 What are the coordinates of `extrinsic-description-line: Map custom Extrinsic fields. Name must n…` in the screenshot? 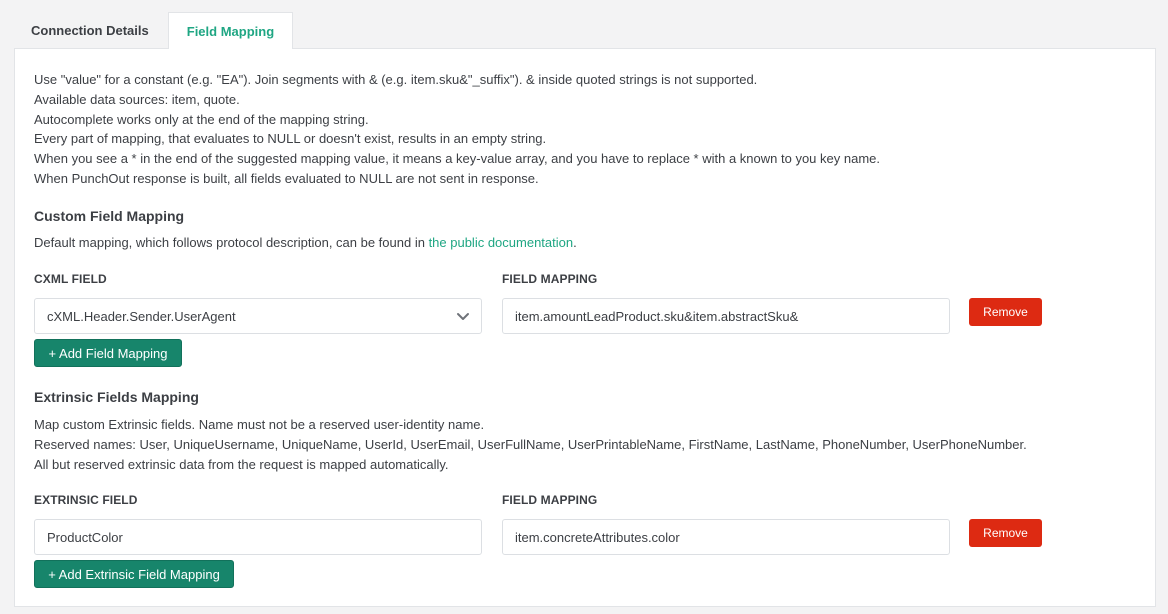 It's located at (259, 424).